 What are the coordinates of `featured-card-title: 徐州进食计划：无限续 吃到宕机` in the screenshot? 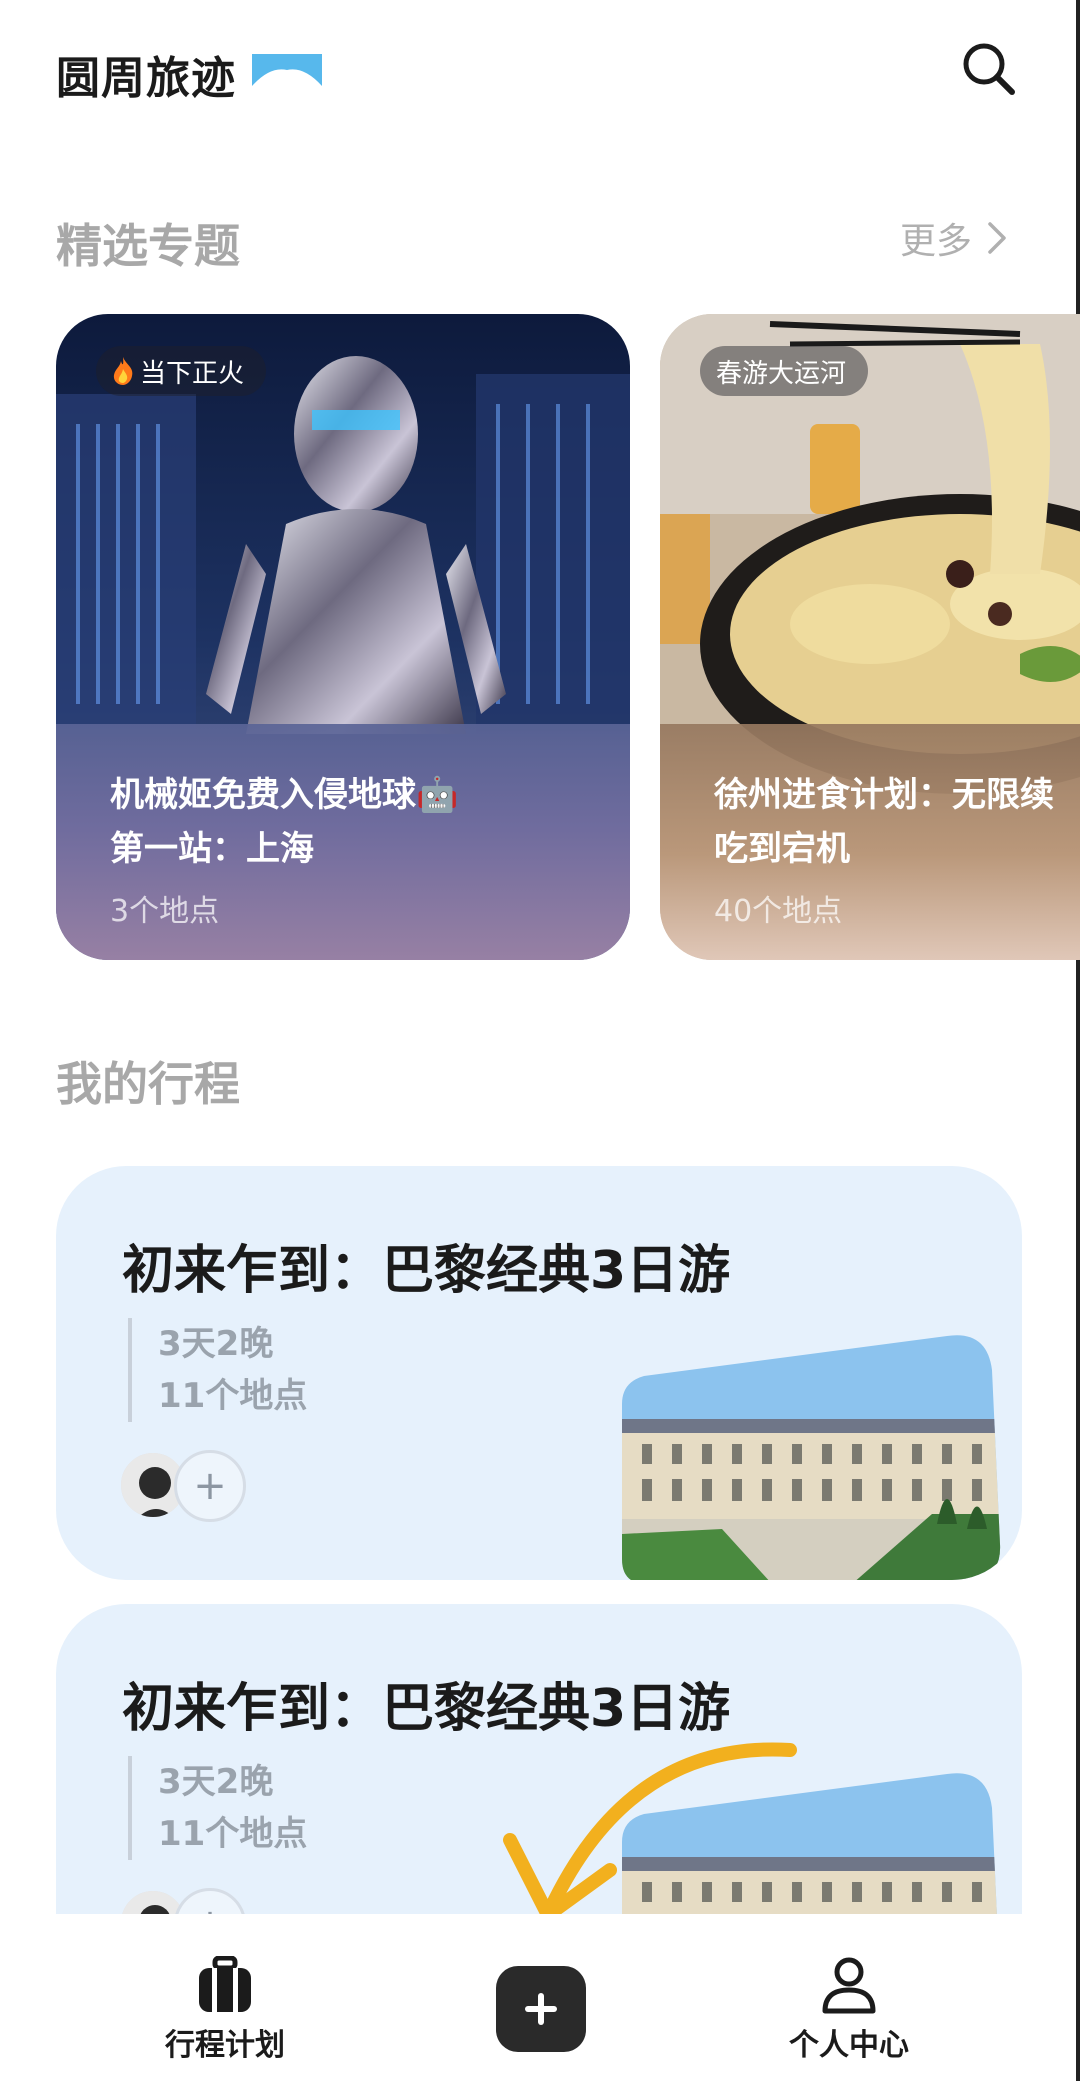 It's located at (897, 822).